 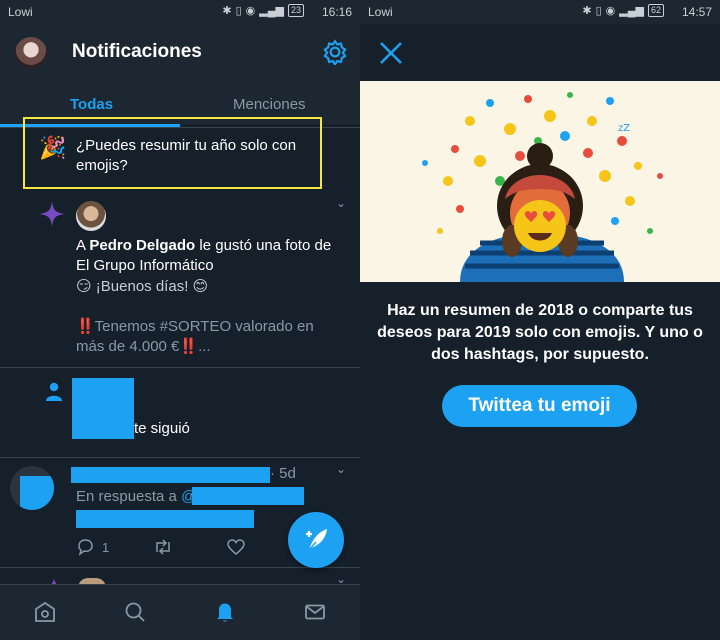 I want to click on tab-todas: Todas, so click(x=91, y=104).